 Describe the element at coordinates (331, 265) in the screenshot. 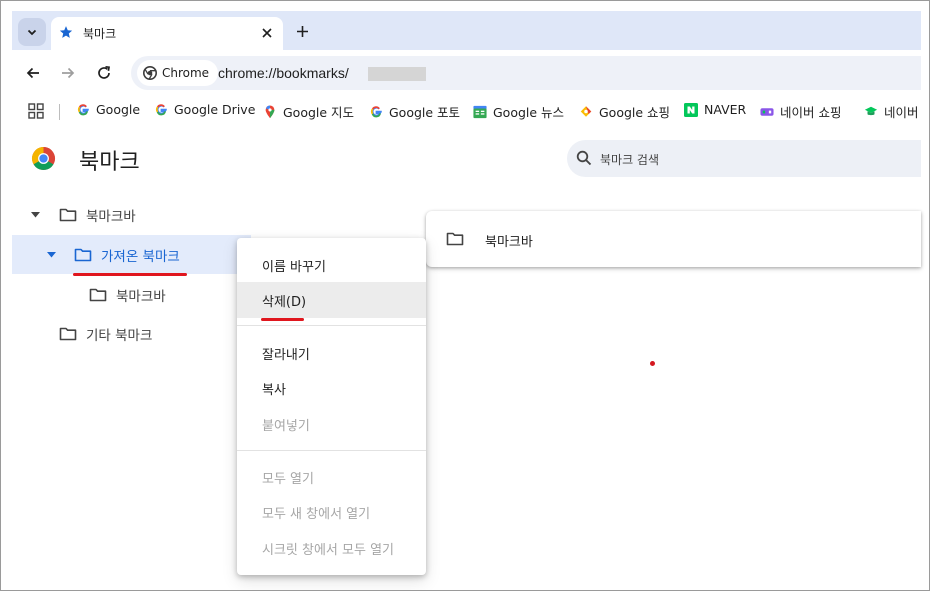

I see `menu-item-rename: 이름 바꾸기` at that location.